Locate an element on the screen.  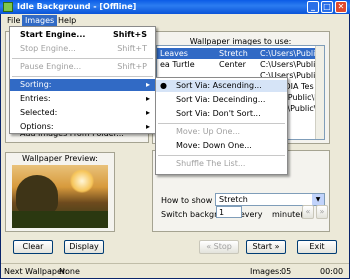
prev-button: « is located at coordinates (308, 212).